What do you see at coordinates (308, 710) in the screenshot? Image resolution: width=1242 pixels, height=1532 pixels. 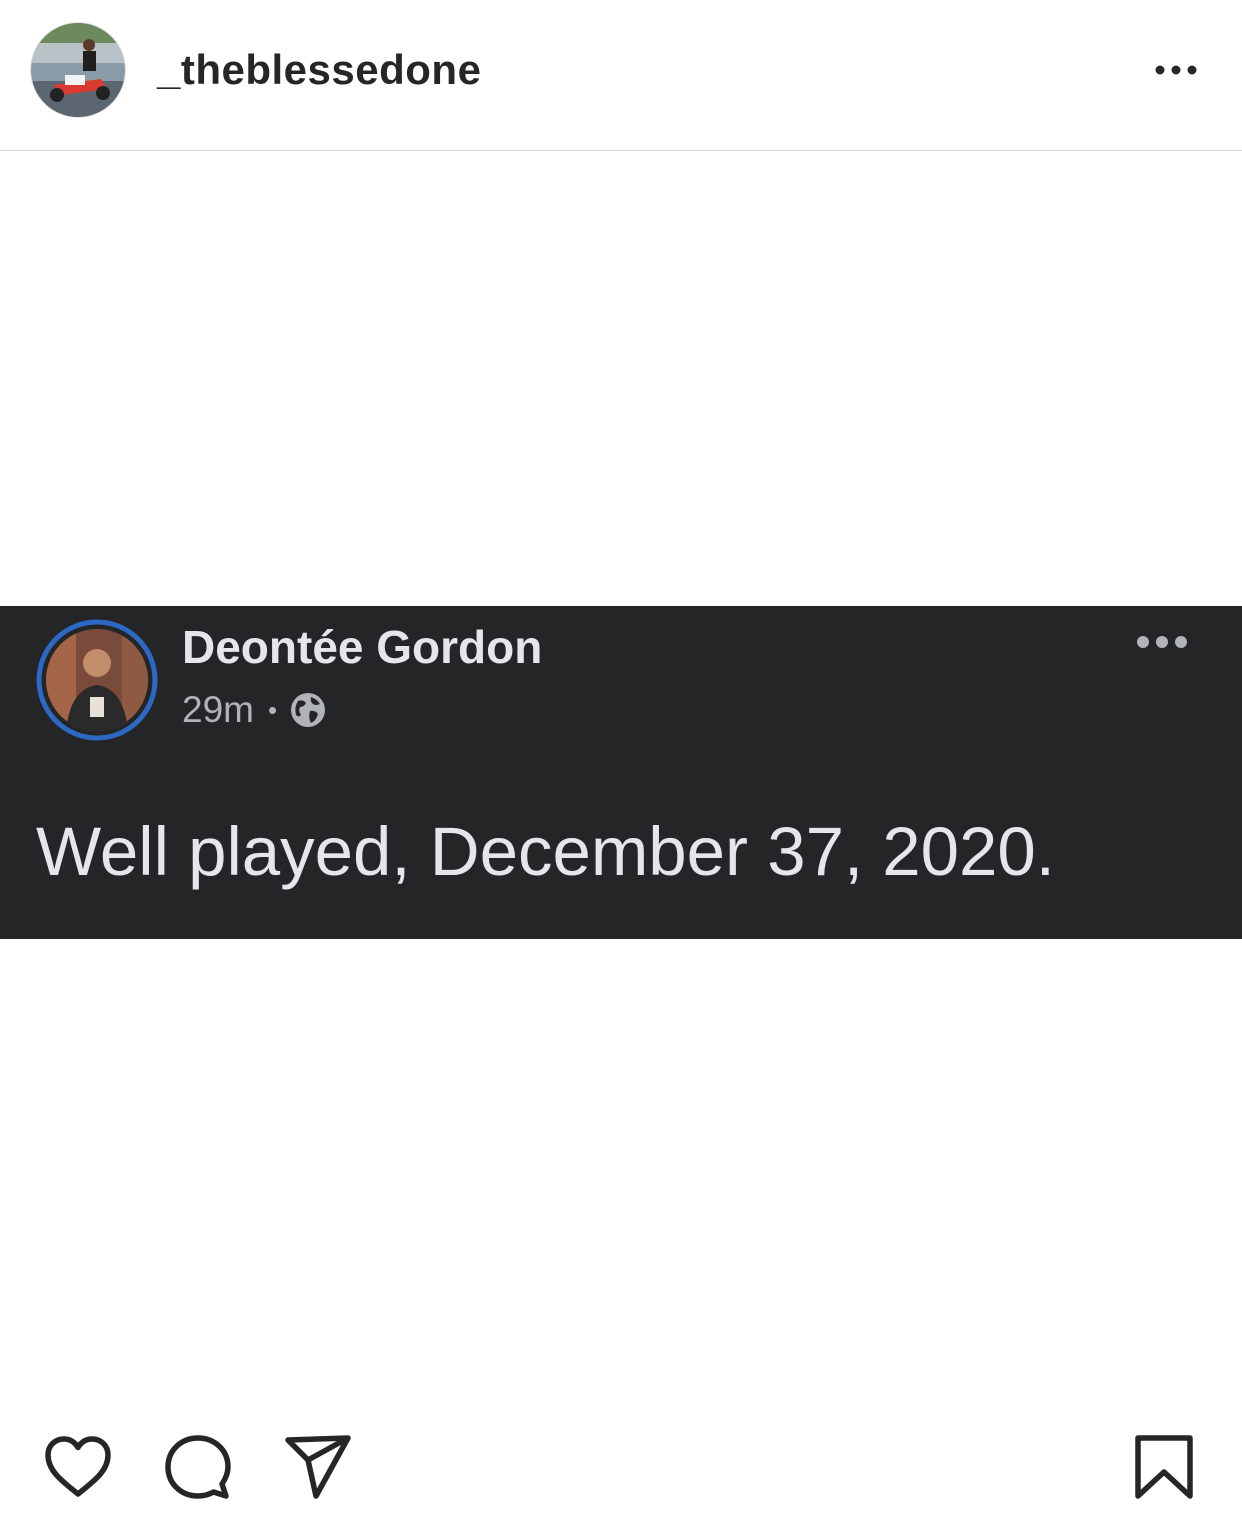 I see `globe-icon` at bounding box center [308, 710].